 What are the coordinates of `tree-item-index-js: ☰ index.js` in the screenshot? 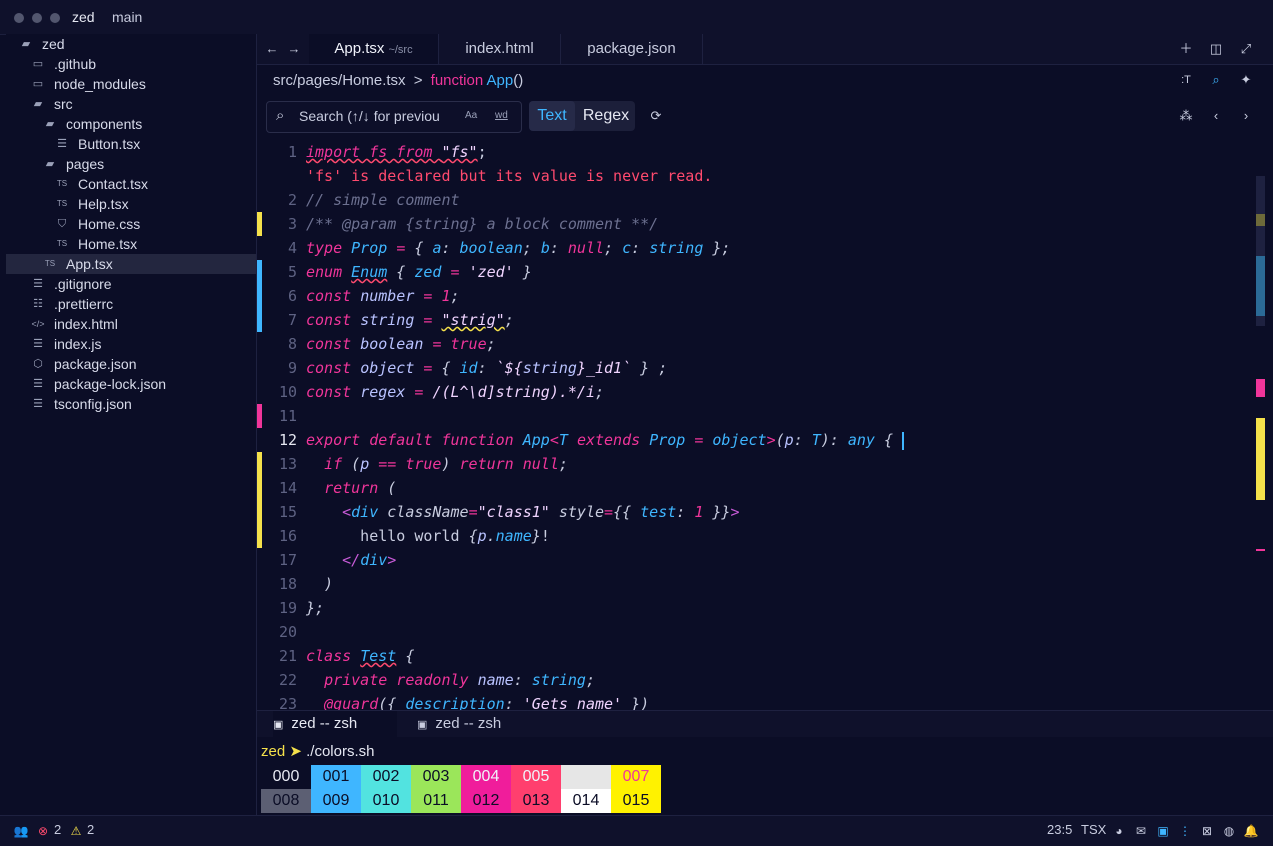 It's located at (131, 344).